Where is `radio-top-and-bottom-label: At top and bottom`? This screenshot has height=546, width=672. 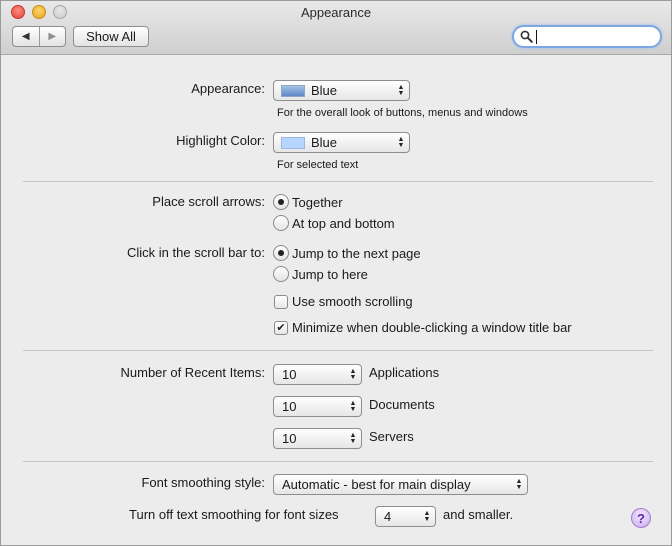
radio-top-and-bottom-label: At top and bottom is located at coordinates (343, 223).